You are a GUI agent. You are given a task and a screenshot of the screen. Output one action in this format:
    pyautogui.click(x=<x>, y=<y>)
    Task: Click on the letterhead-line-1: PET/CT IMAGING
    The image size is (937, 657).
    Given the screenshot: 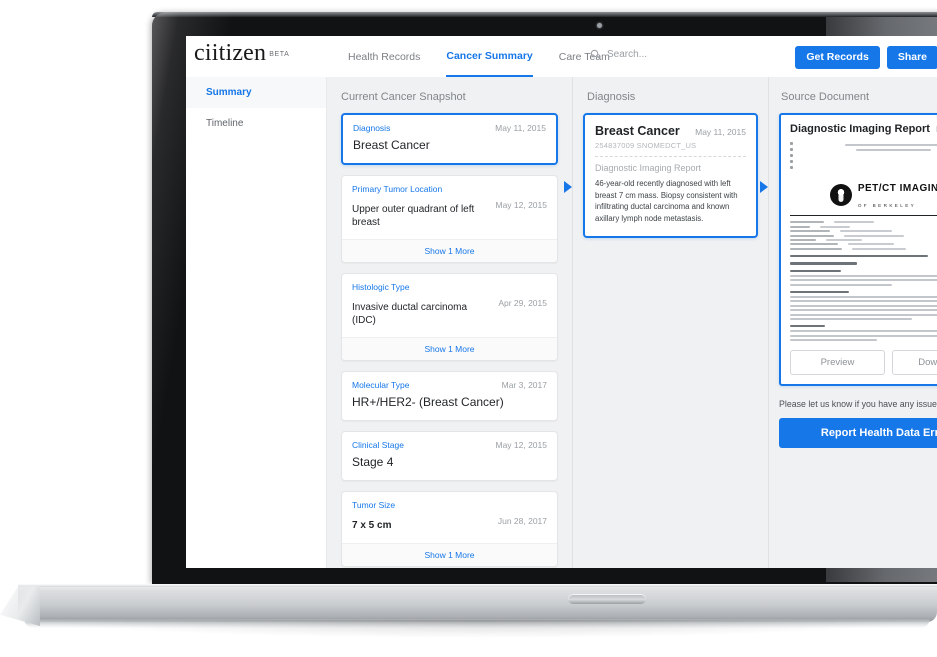 What is the action you would take?
    pyautogui.click(x=897, y=189)
    